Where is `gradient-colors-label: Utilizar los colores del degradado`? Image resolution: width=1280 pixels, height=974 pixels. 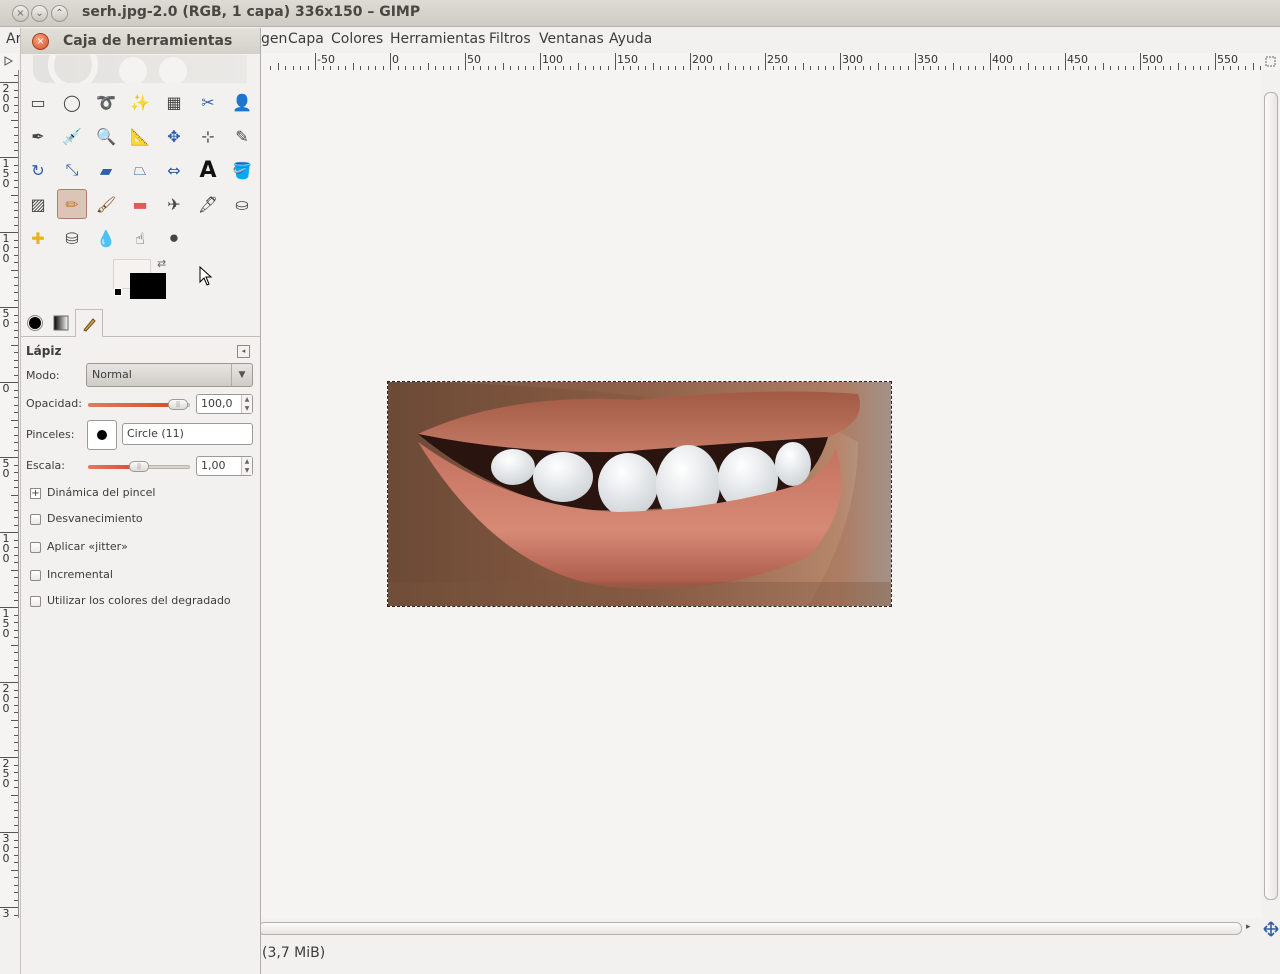 gradient-colors-label: Utilizar los colores del degradado is located at coordinates (139, 600).